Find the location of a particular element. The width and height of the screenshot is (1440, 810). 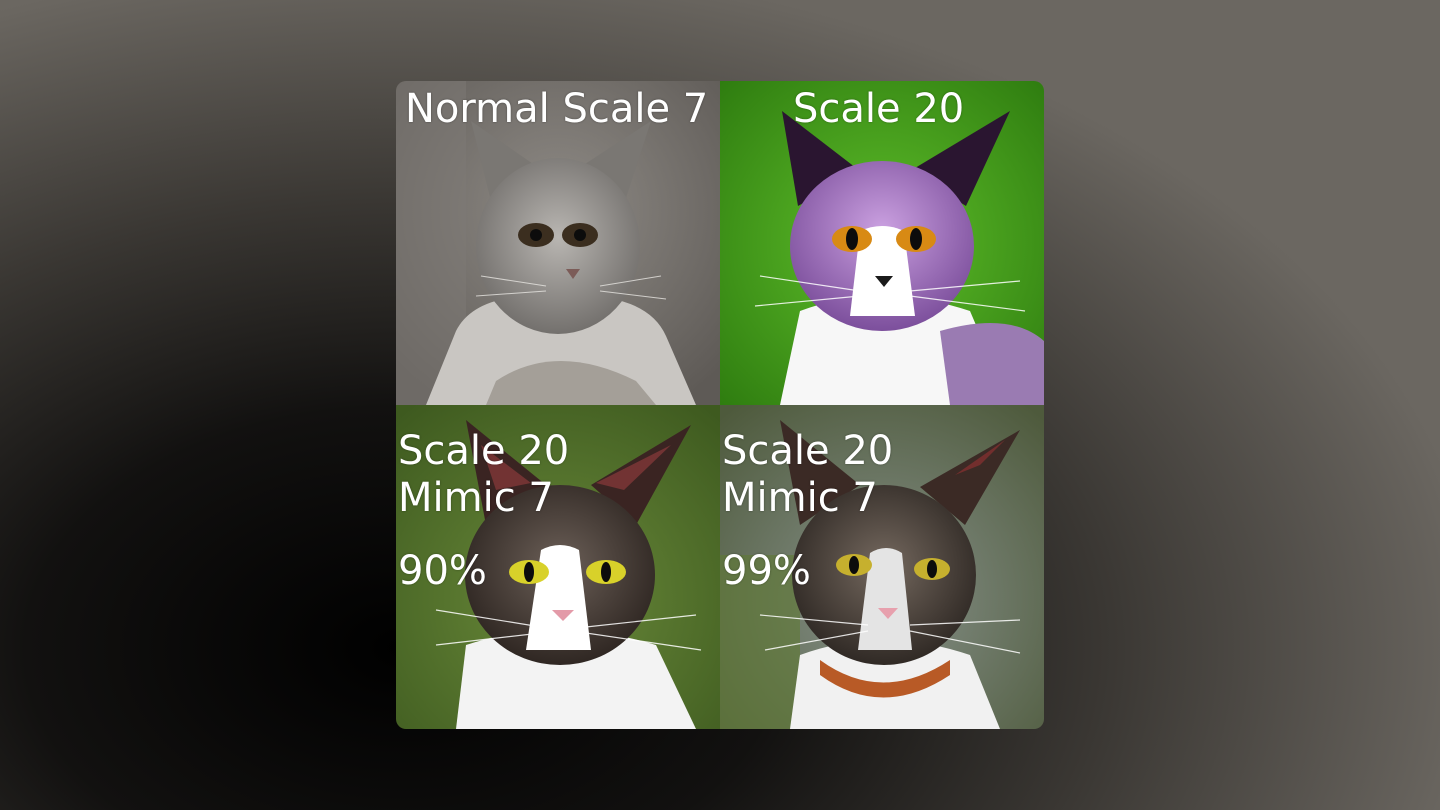

panel-normal-scale-7: Normal Scale 7 is located at coordinates (558, 243).